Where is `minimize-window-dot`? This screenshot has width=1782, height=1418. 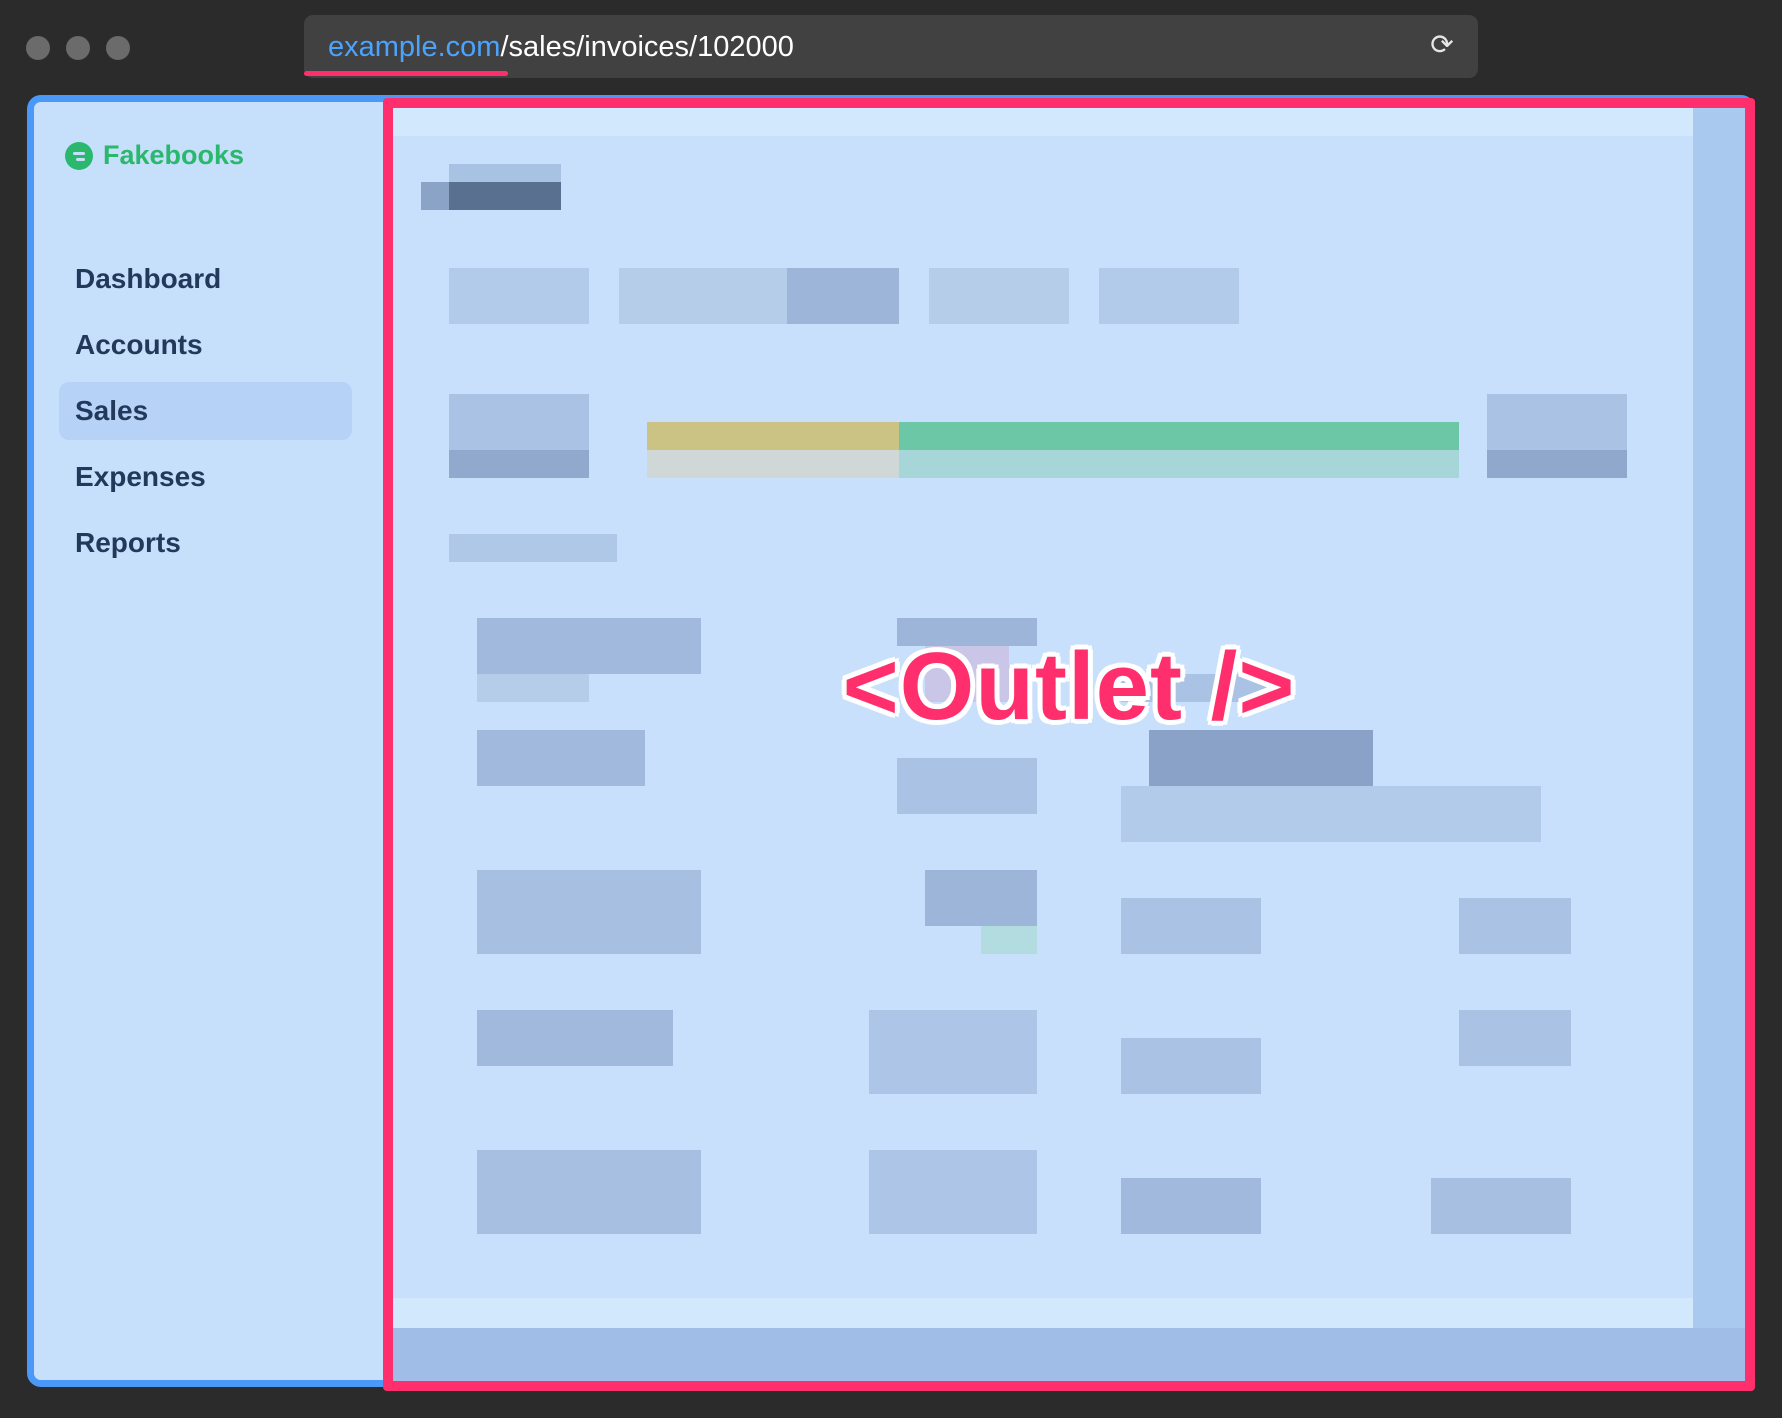 minimize-window-dot is located at coordinates (78, 48).